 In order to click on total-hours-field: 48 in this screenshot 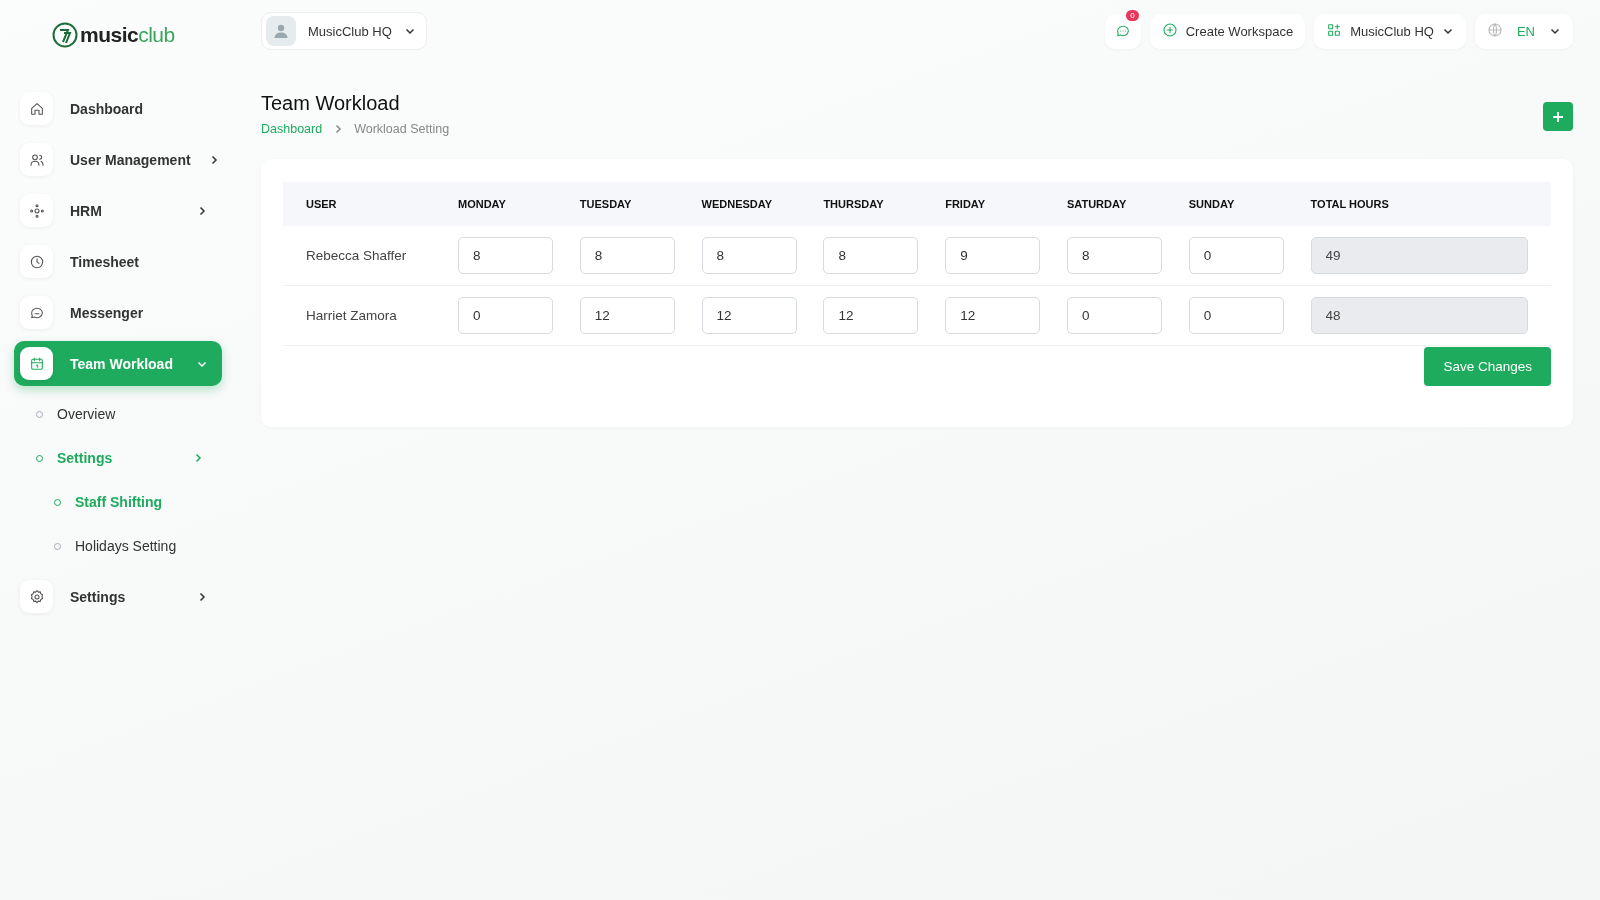, I will do `click(1419, 315)`.